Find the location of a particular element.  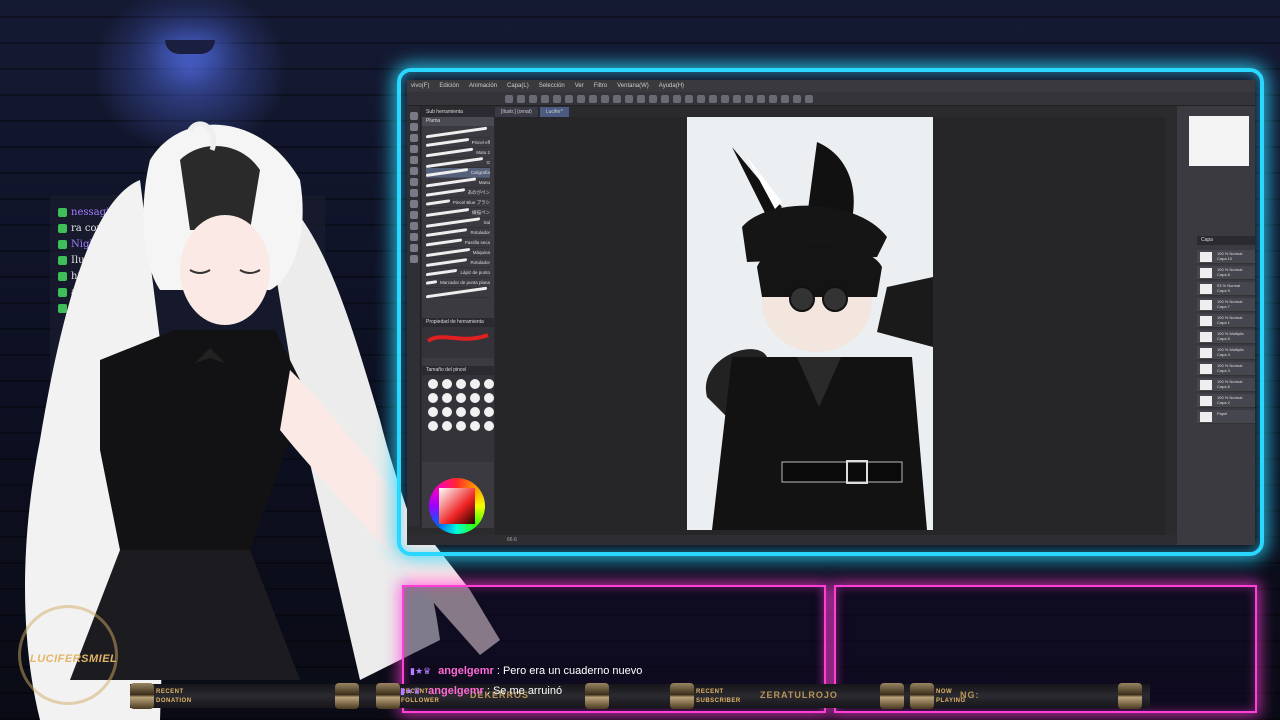

color-picker-square is located at coordinates (457, 506).